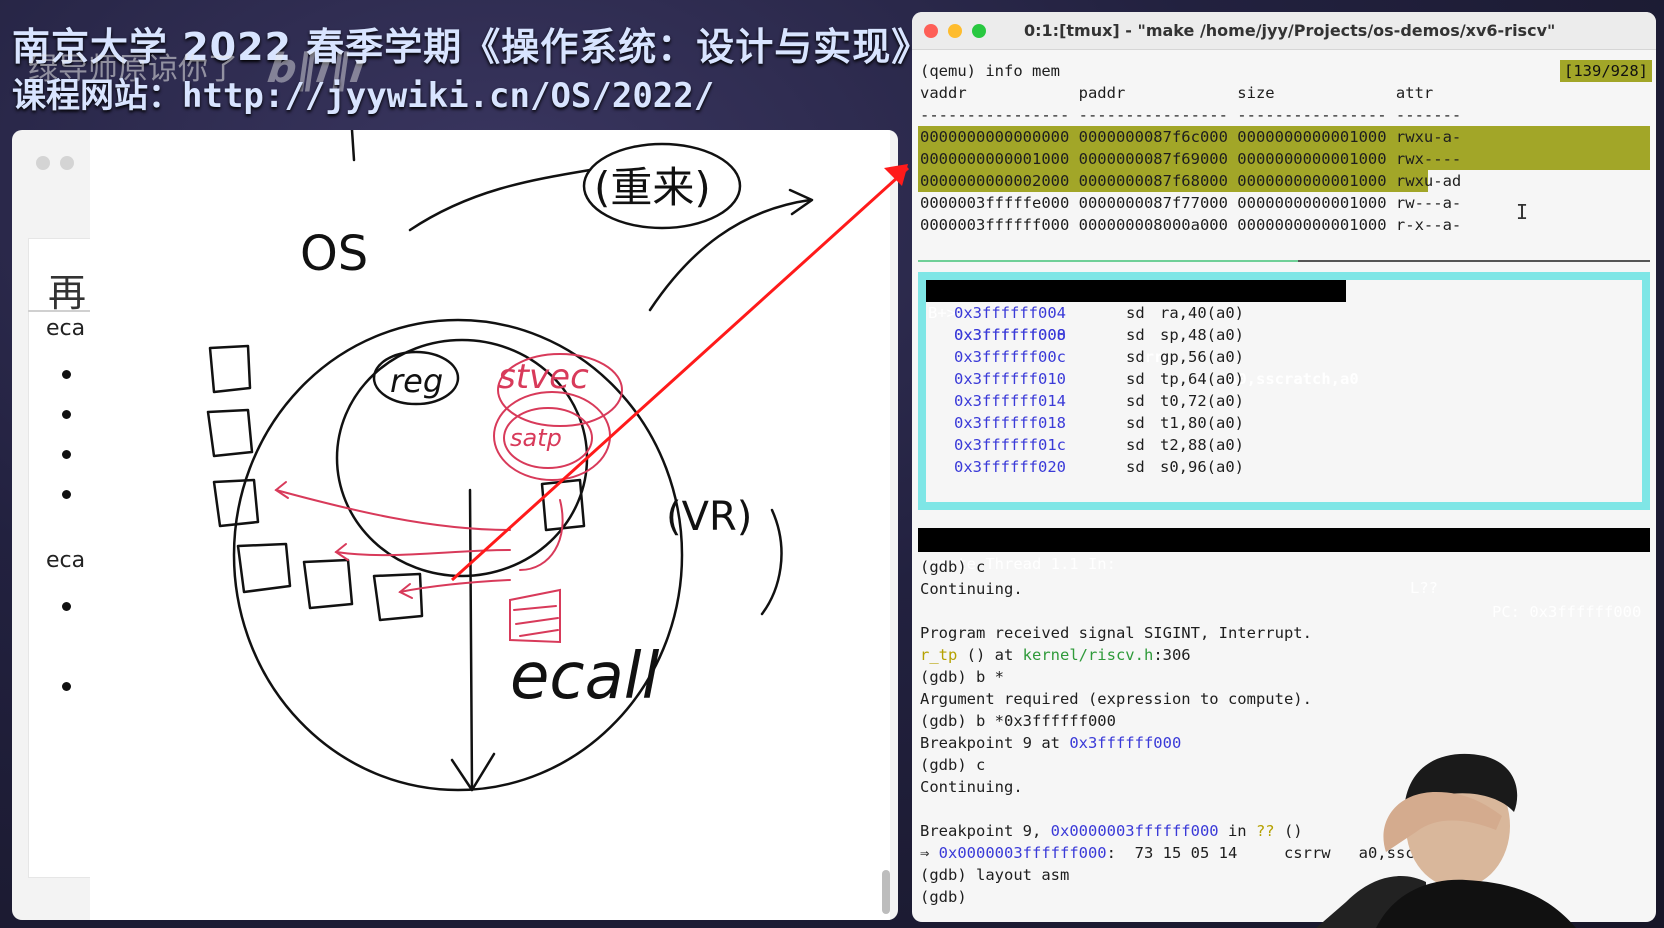 This screenshot has width=1664, height=928. What do you see at coordinates (896, 175) in the screenshot?
I see `red-arrowhead` at bounding box center [896, 175].